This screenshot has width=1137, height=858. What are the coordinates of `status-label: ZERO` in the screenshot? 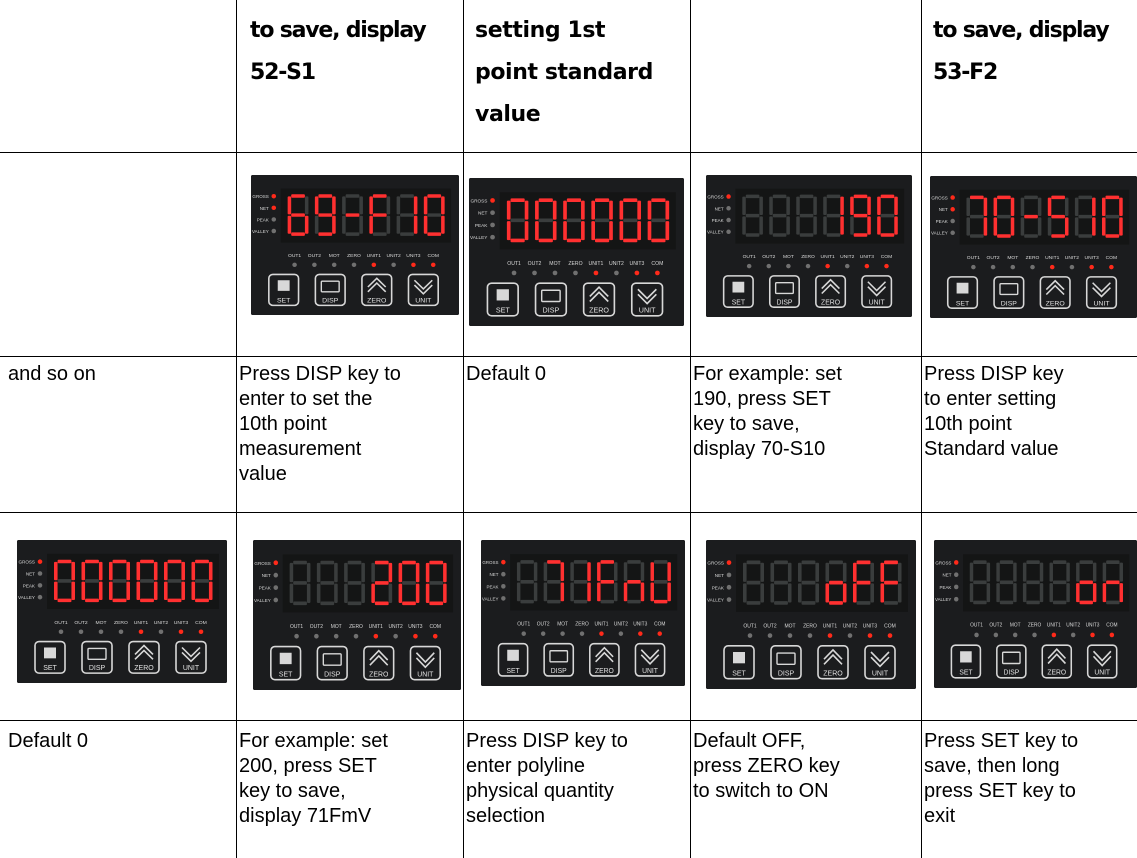 It's located at (121, 623).